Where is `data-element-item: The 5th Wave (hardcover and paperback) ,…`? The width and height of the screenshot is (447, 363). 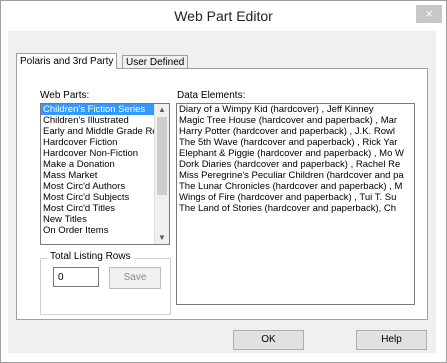
data-element-item: The 5th Wave (hardcover and paperback) ,… is located at coordinates (295, 142).